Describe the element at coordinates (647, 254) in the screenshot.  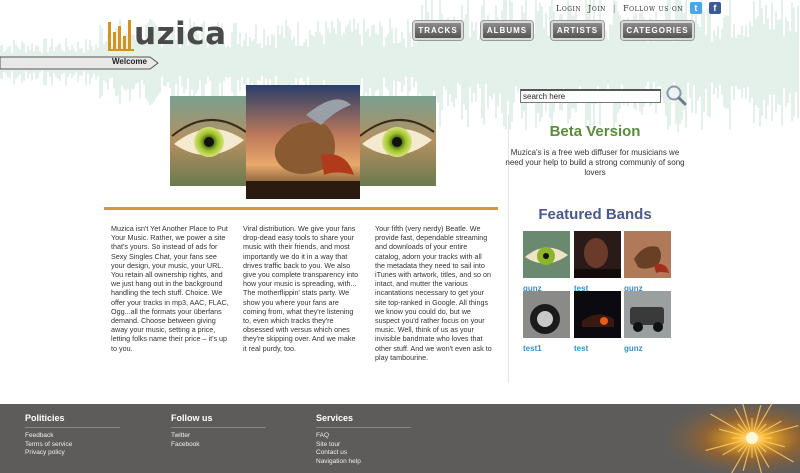
I see `bird-thumbnail` at that location.